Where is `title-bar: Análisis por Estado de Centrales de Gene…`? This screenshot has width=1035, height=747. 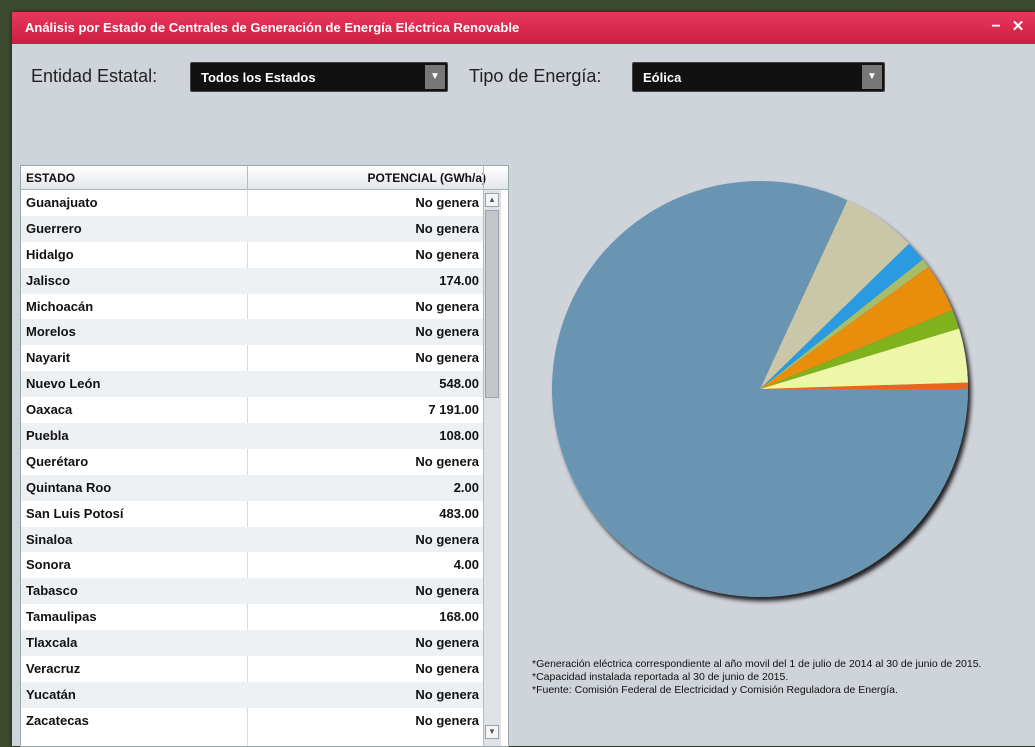
title-bar: Análisis por Estado de Centrales de Gene… is located at coordinates (523, 28).